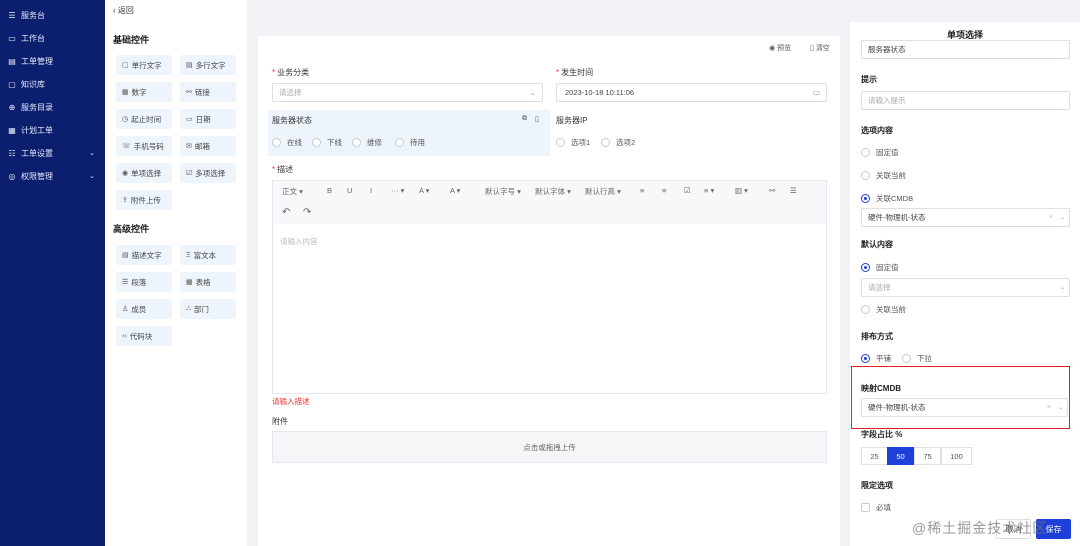 This screenshot has height=546, width=1080. Describe the element at coordinates (139, 309) in the screenshot. I see `tile-label: 成员` at that location.